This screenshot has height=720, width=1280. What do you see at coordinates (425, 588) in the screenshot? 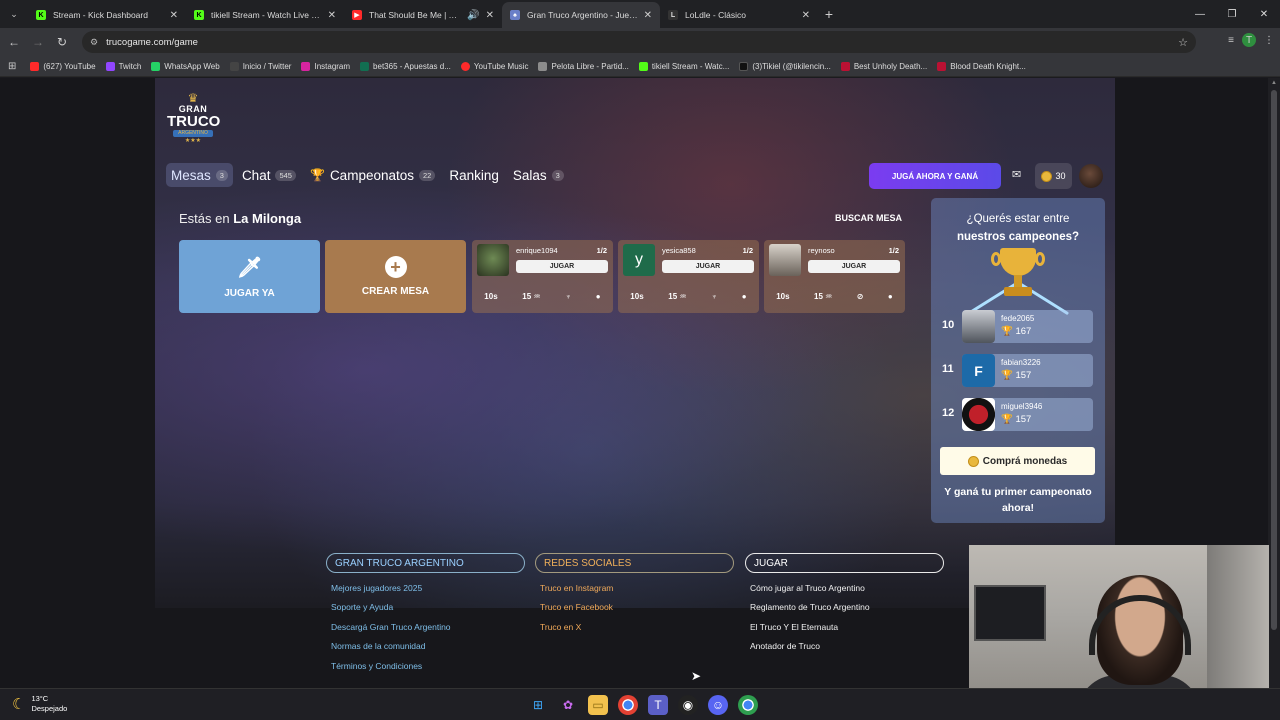
I see `footer-link: Mejores jugadores 2025` at bounding box center [425, 588].